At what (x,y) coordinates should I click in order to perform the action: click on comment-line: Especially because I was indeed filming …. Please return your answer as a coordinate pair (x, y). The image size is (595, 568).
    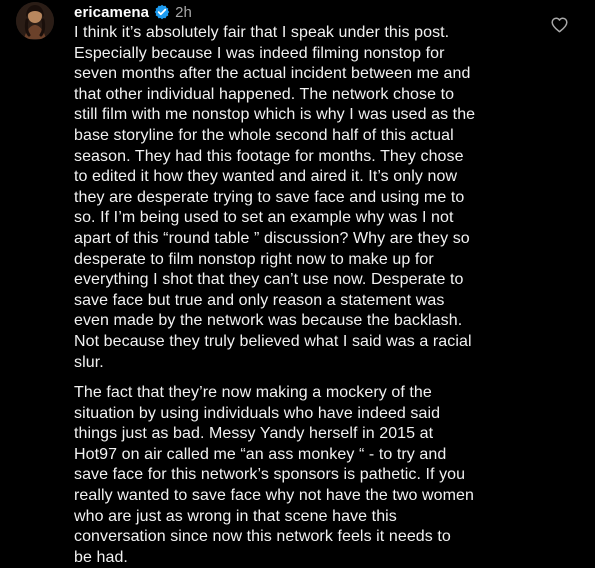
    Looking at the image, I should click on (259, 53).